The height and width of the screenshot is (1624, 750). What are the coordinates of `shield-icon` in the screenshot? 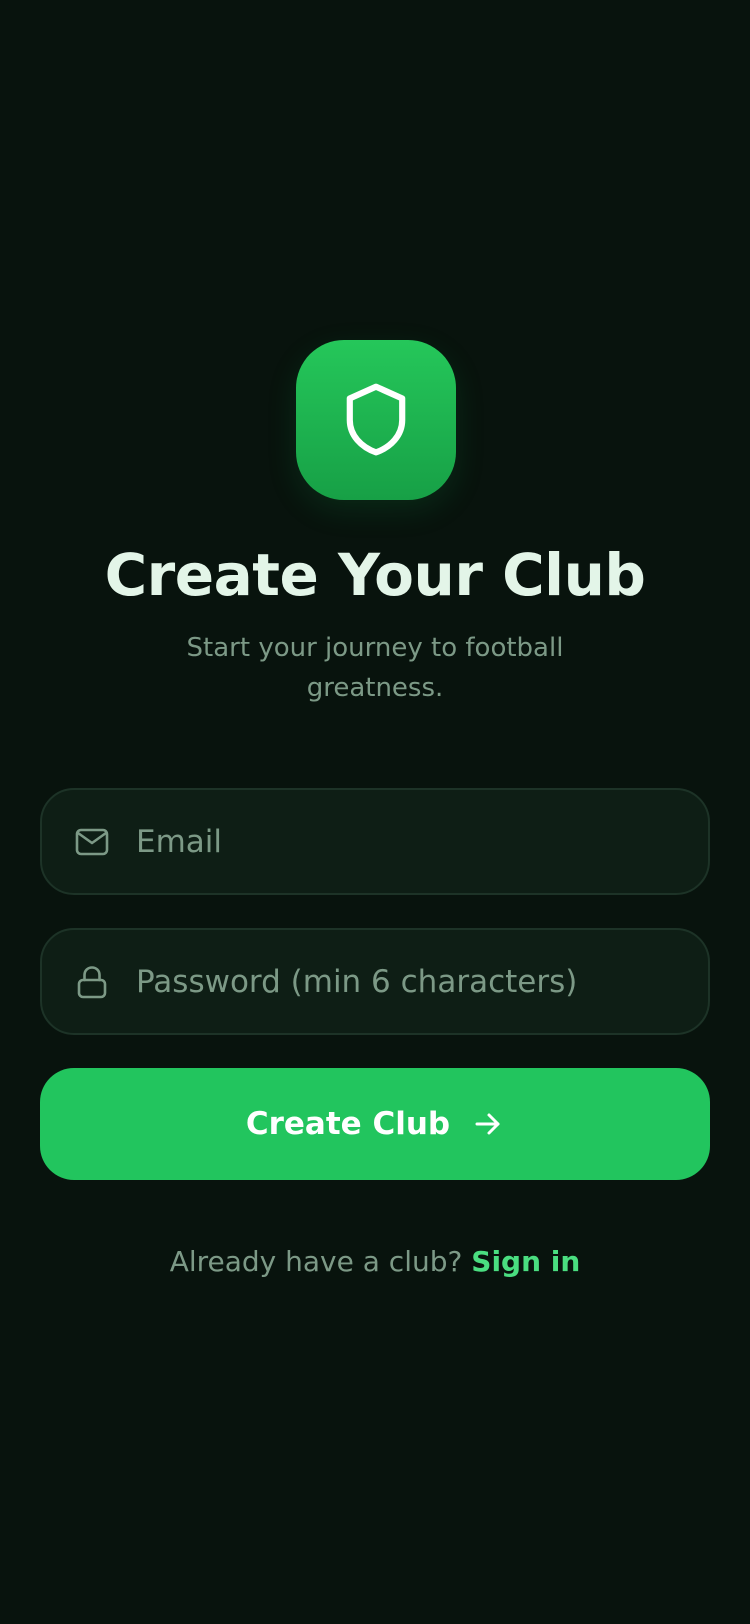 It's located at (376, 419).